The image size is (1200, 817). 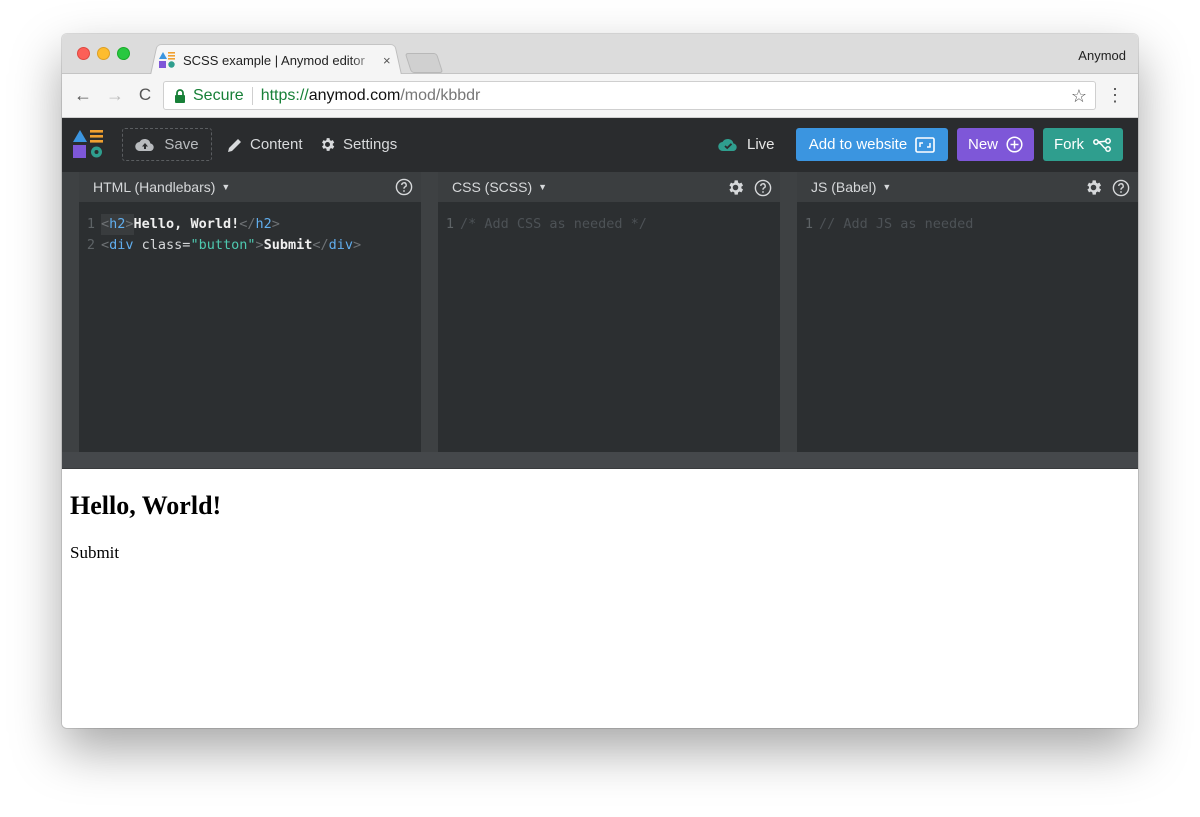 I want to click on profile-name: Anymod, so click(x=1102, y=55).